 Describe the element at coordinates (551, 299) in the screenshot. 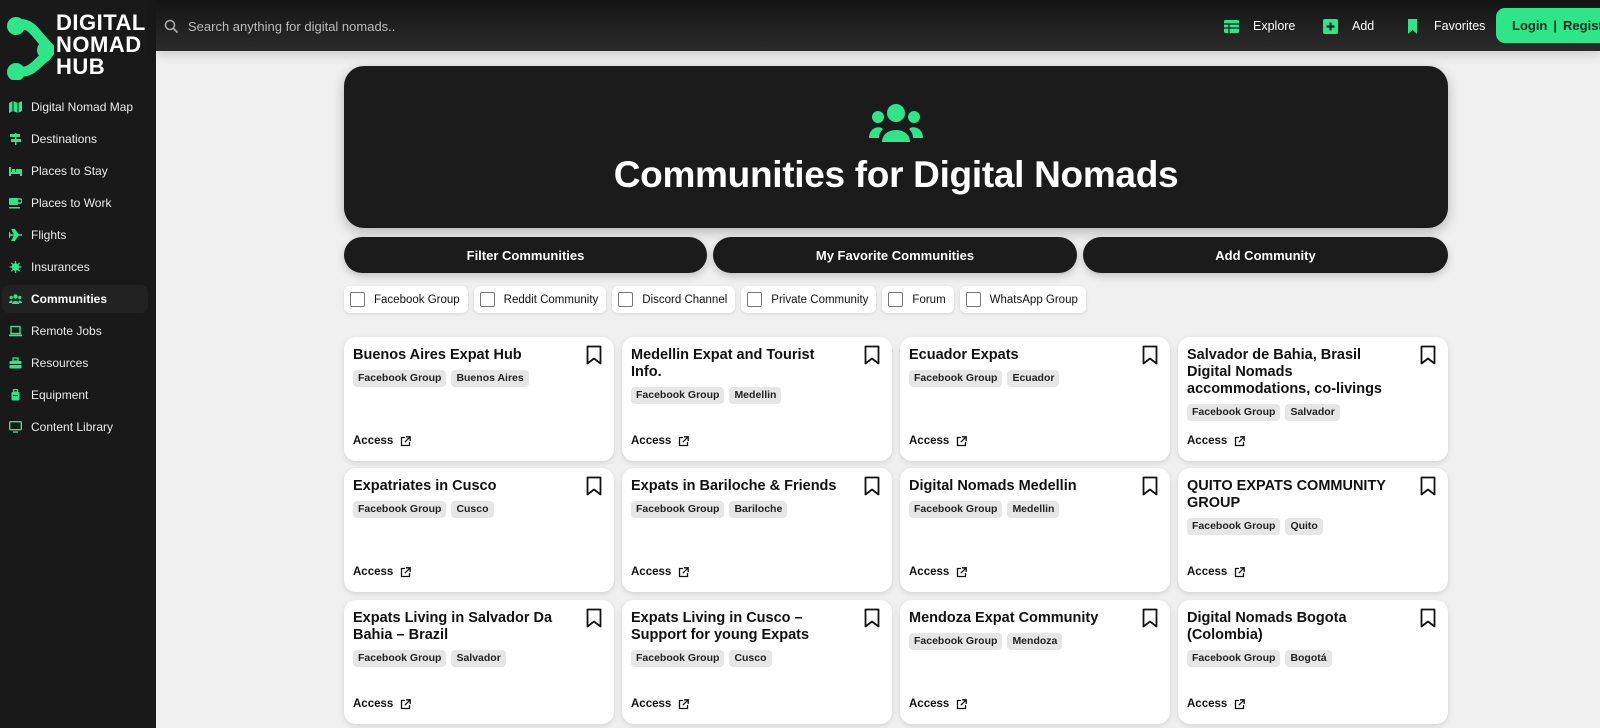

I see `chip-label: Reddit Community` at that location.